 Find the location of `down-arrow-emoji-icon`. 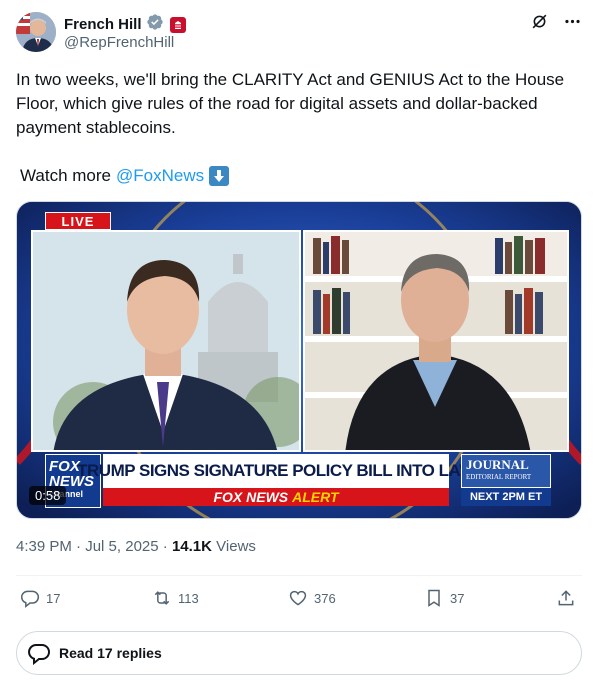

down-arrow-emoji-icon is located at coordinates (219, 176).